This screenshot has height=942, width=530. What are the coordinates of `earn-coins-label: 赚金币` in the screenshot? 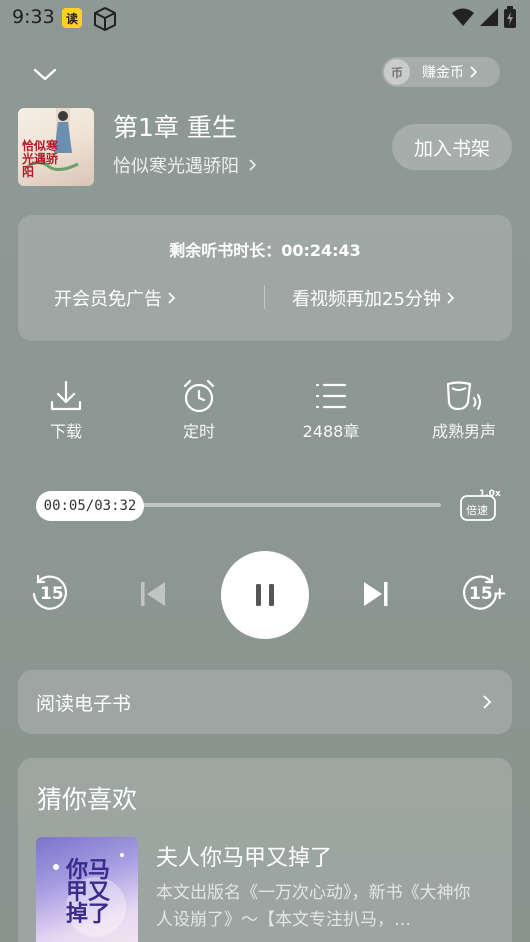 It's located at (443, 73).